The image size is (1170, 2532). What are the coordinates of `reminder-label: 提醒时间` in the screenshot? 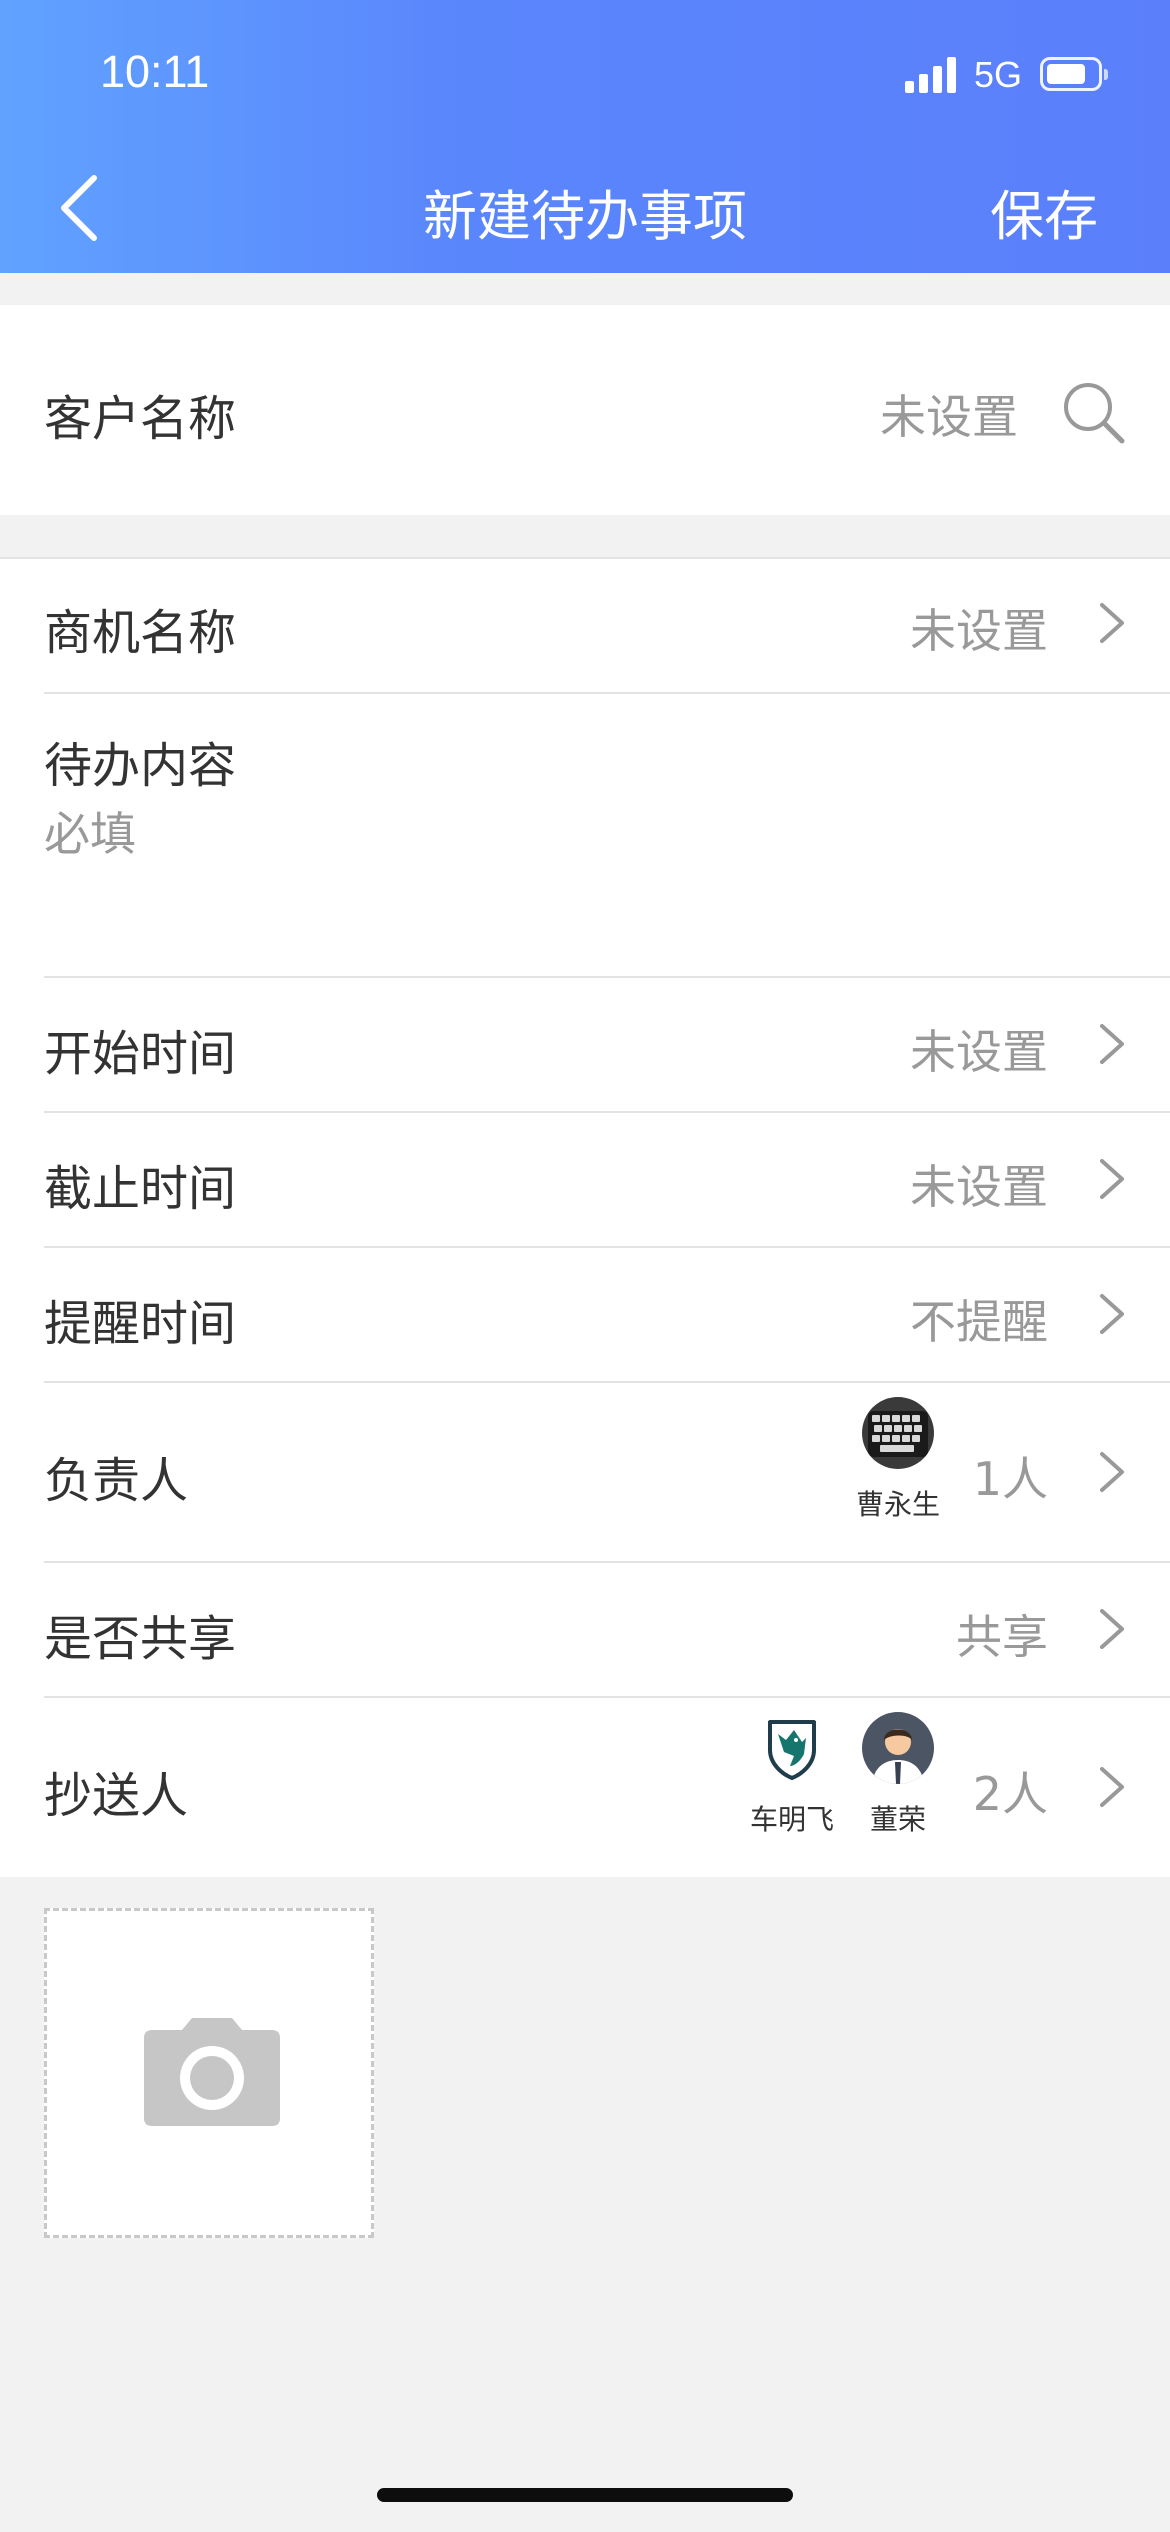 It's located at (140, 1324).